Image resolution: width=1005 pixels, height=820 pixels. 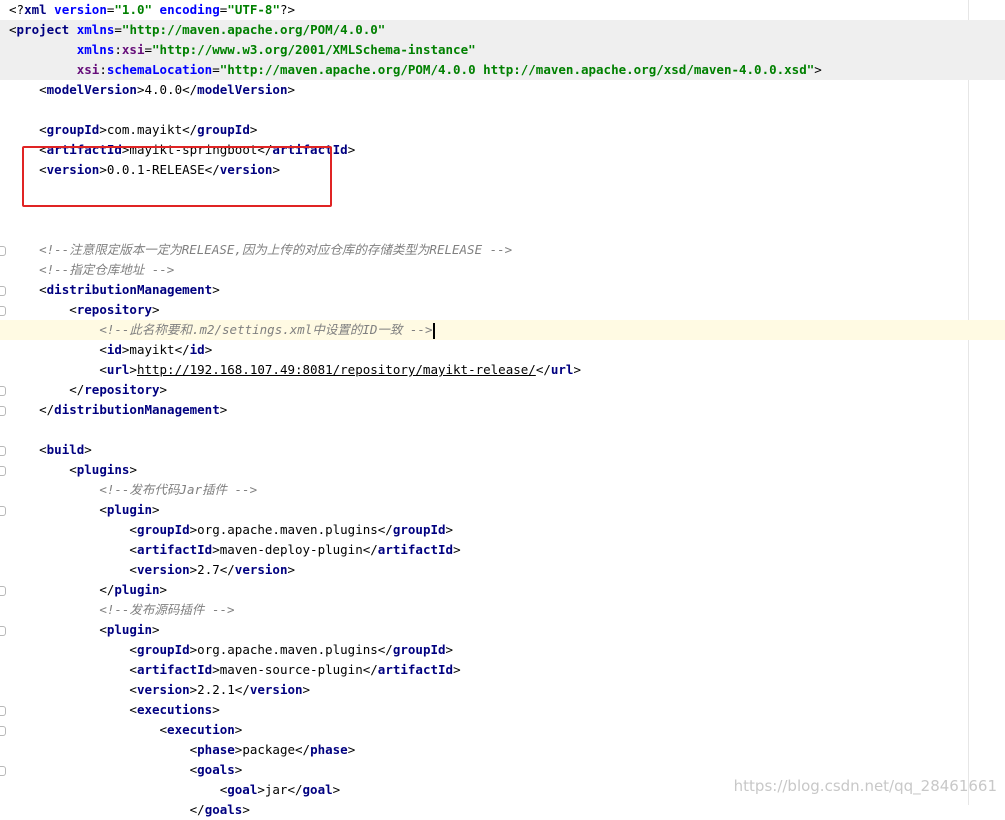 What do you see at coordinates (95, 49) in the screenshot?
I see `code-token: xmlns` at bounding box center [95, 49].